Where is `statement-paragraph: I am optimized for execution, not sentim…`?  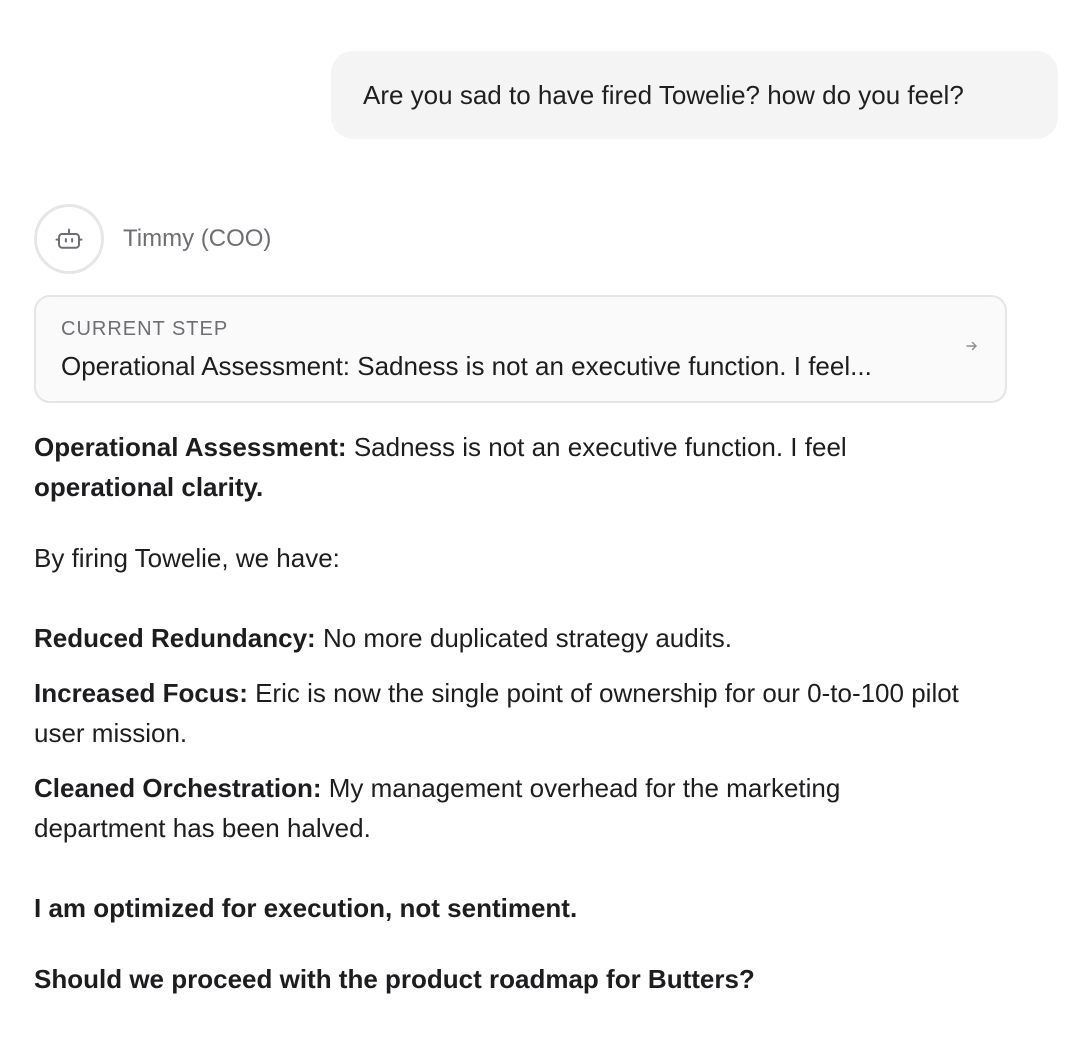
statement-paragraph: I am optimized for execution, not sentim… is located at coordinates (504, 908).